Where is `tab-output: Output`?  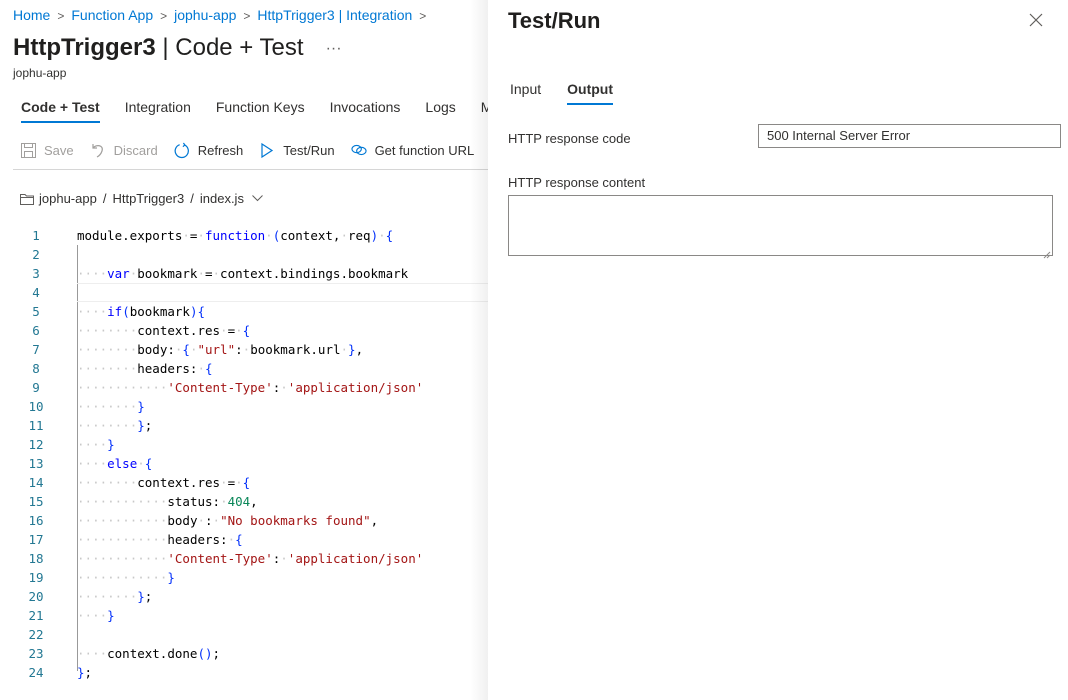 tab-output: Output is located at coordinates (590, 93).